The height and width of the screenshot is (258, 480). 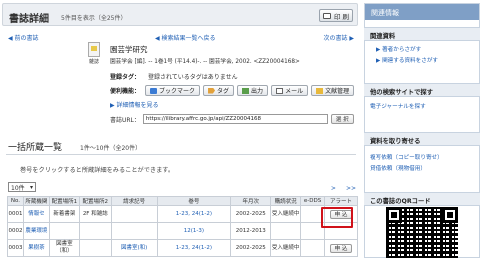 I want to click on column-header: No., so click(x=15, y=201).